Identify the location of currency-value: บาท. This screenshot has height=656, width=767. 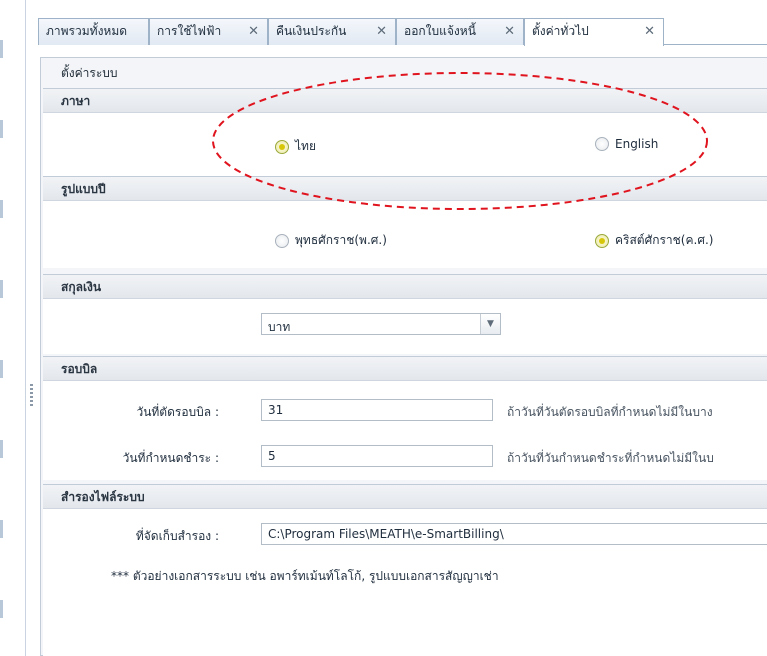
(279, 327).